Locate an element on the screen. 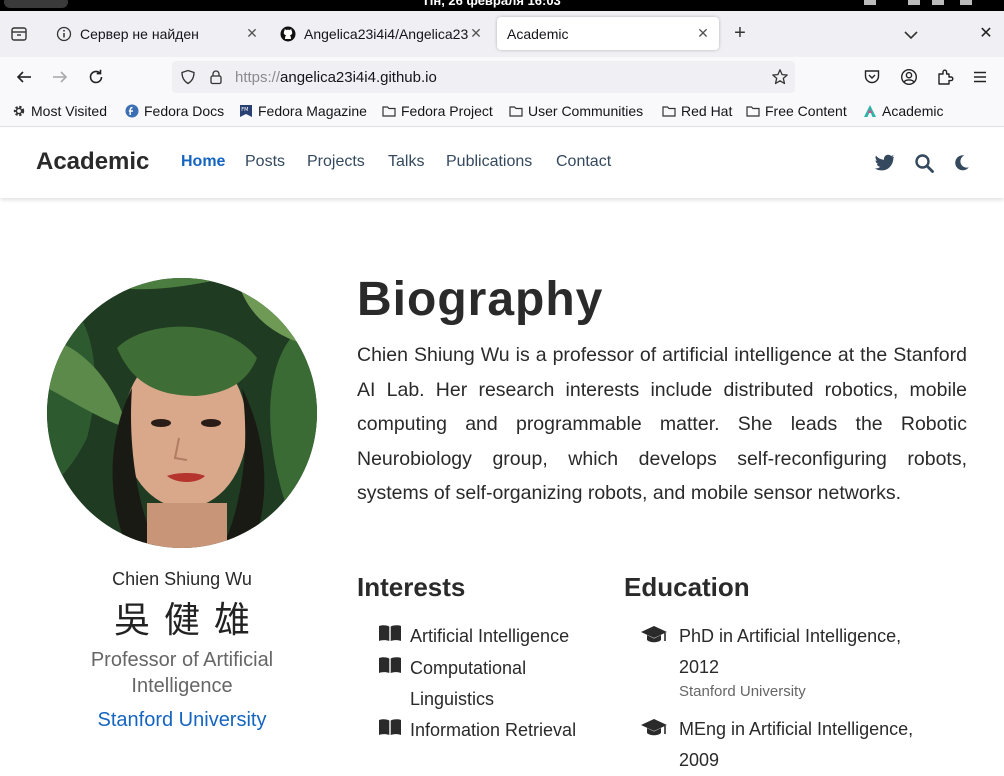  fedora-magazine-icon: FM is located at coordinates (246, 111).